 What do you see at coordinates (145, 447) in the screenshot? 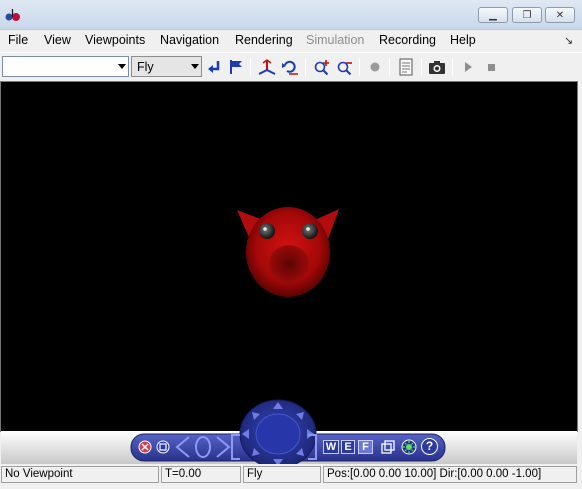
I see `close-icon` at bounding box center [145, 447].